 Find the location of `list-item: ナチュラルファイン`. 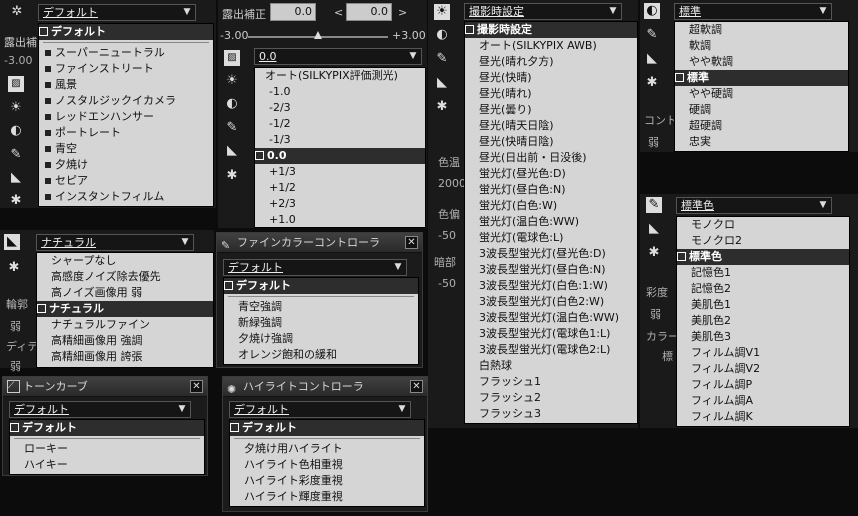

list-item: ナチュラルファイン is located at coordinates (125, 325).